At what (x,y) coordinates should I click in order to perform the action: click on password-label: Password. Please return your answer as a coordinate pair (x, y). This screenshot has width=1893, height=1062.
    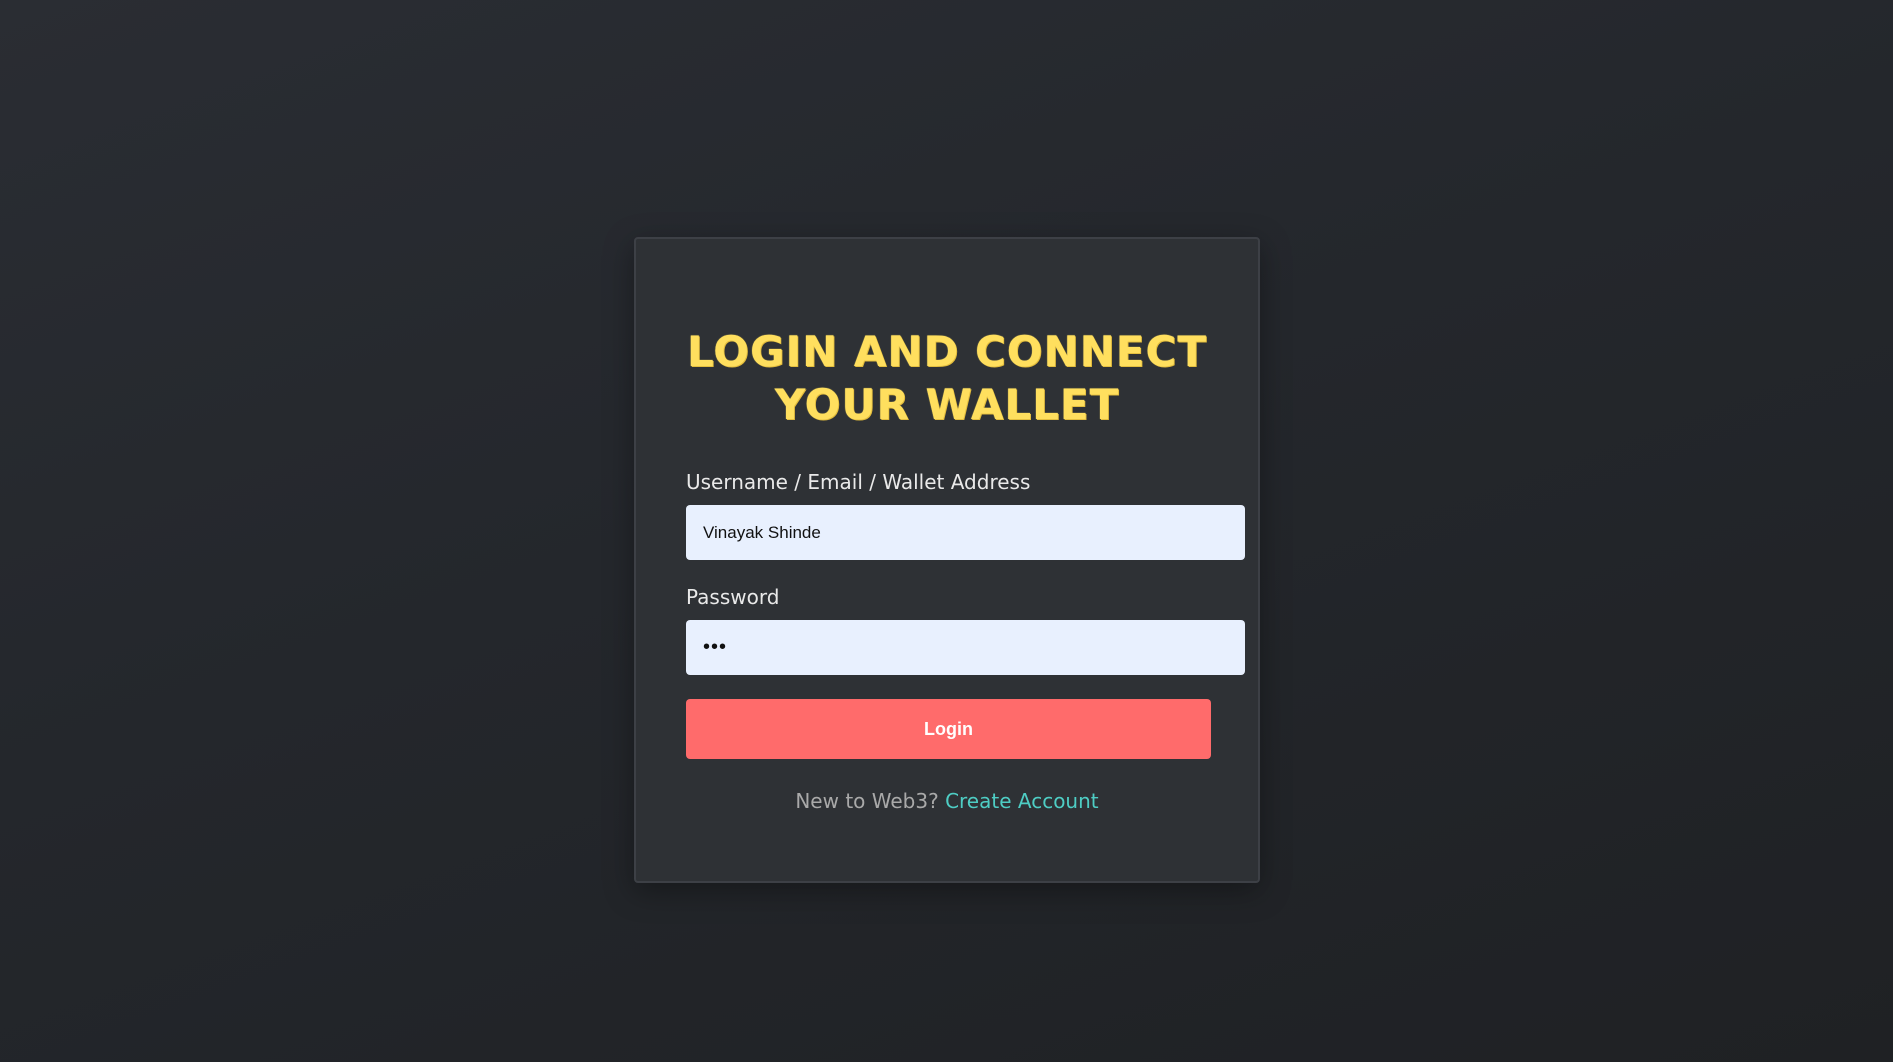
    Looking at the image, I should click on (733, 597).